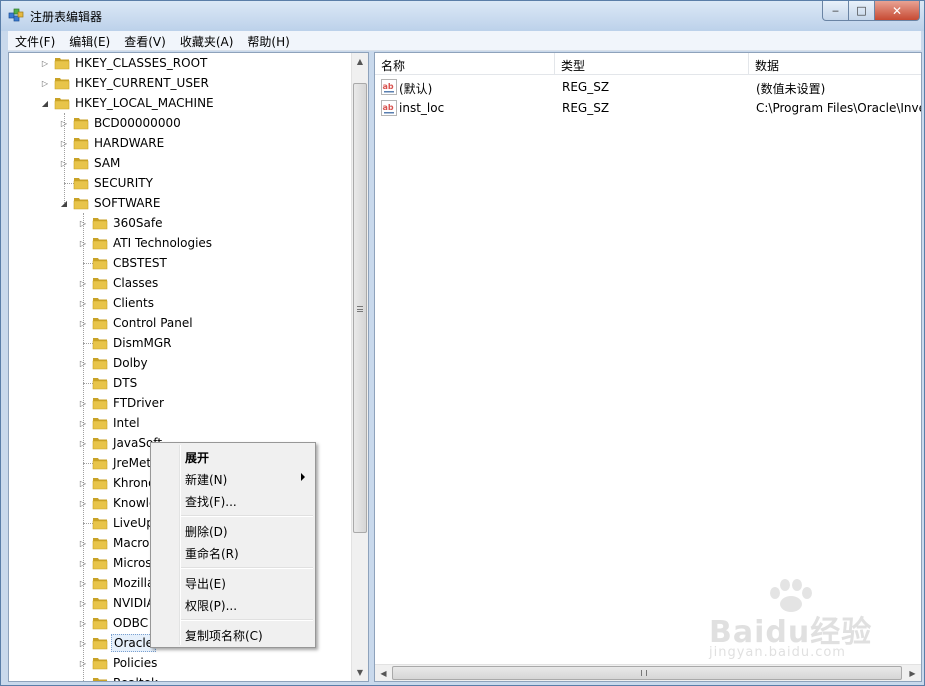 Image resolution: width=925 pixels, height=686 pixels. Describe the element at coordinates (117, 603) in the screenshot. I see `tree-item: ▷ NVIDIA` at that location.